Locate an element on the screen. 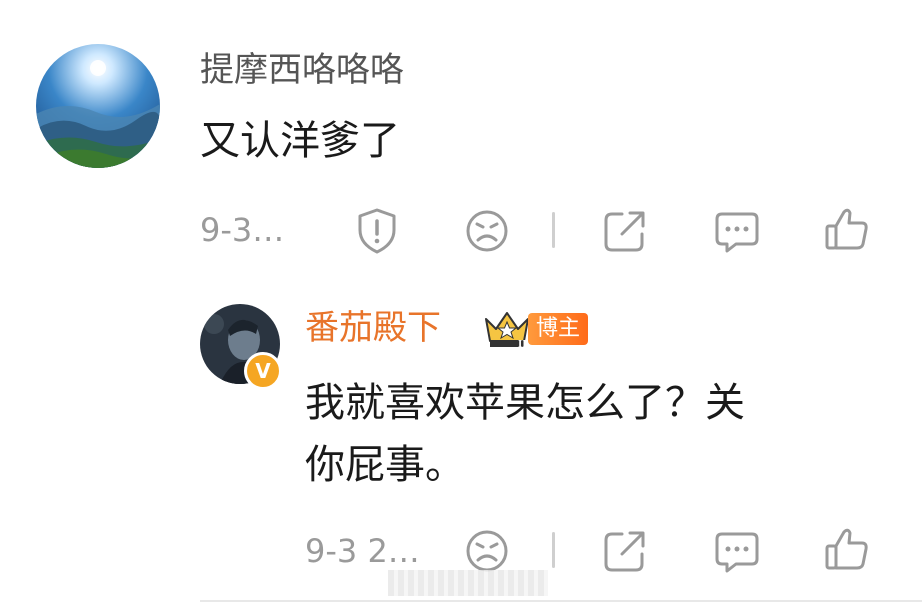  landscape-avatar-image is located at coordinates (98, 106).